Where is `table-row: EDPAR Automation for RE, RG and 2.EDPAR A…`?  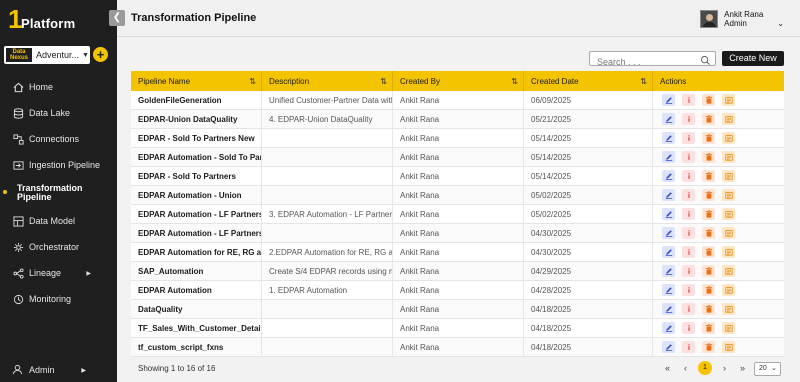 table-row: EDPAR Automation for RE, RG and 2.EDPAR A… is located at coordinates (457, 252).